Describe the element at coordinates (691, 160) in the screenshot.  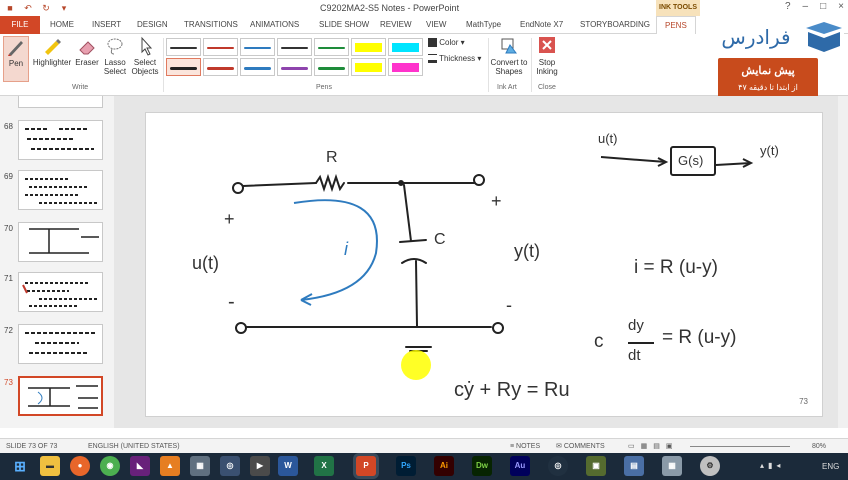
I see `label-bd-block: G(s)` at that location.